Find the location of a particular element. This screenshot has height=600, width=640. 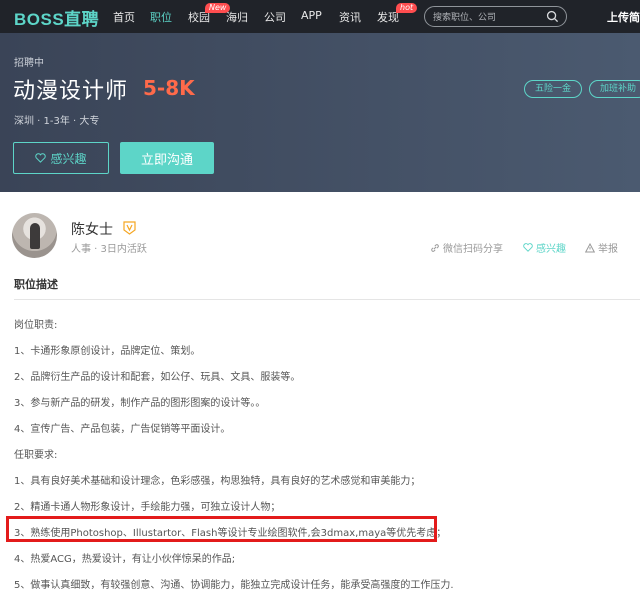

search-input: 搜索职位、公司 is located at coordinates (495, 16).